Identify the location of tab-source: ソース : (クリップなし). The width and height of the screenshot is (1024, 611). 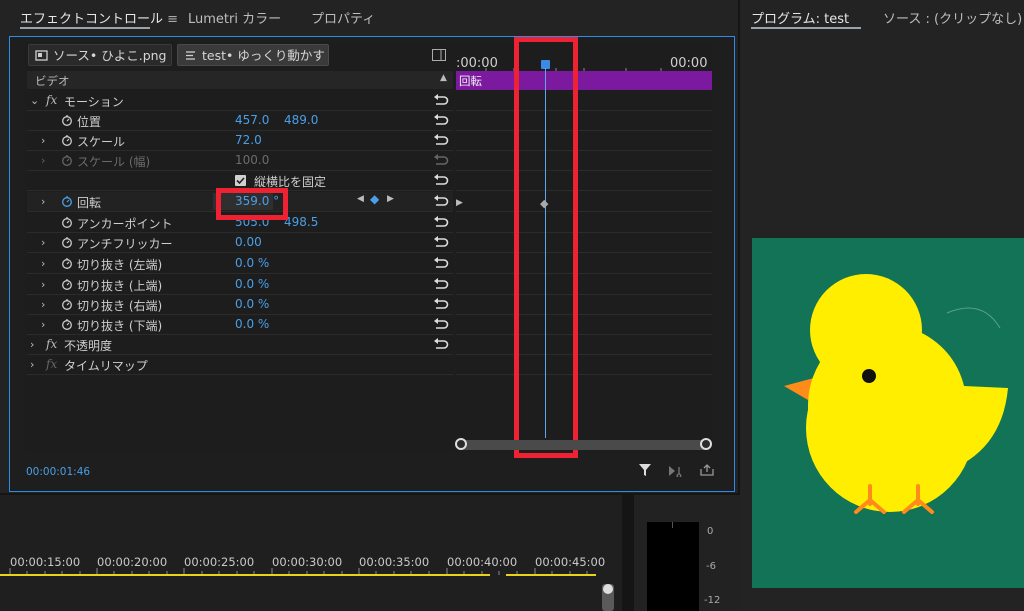
(952, 17).